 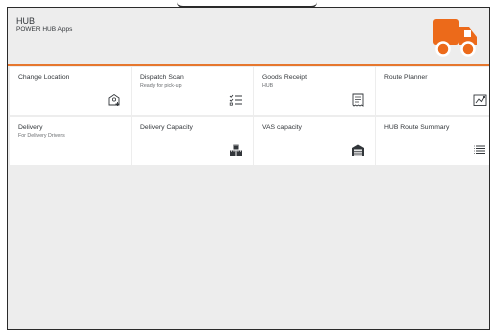 I want to click on boxes-icon, so click(x=236, y=150).